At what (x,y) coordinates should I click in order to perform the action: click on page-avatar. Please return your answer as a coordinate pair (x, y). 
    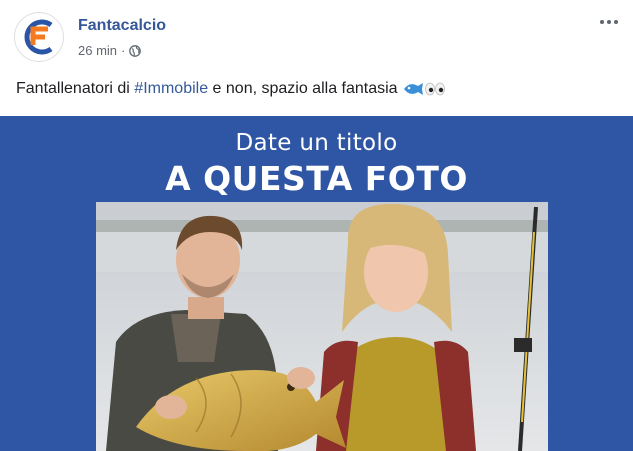
    Looking at the image, I should click on (39, 37).